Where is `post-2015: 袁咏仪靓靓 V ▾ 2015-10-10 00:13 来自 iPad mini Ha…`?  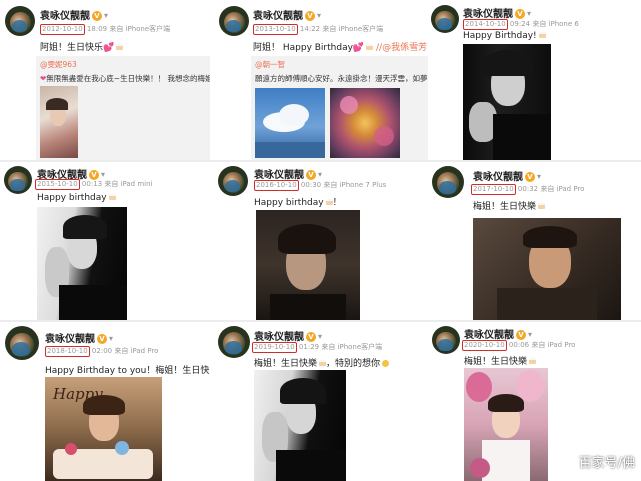
post-2015: 袁咏仪靓靓 V ▾ 2015-10-10 00:13 来自 iPad mini Ha… is located at coordinates (107, 241).